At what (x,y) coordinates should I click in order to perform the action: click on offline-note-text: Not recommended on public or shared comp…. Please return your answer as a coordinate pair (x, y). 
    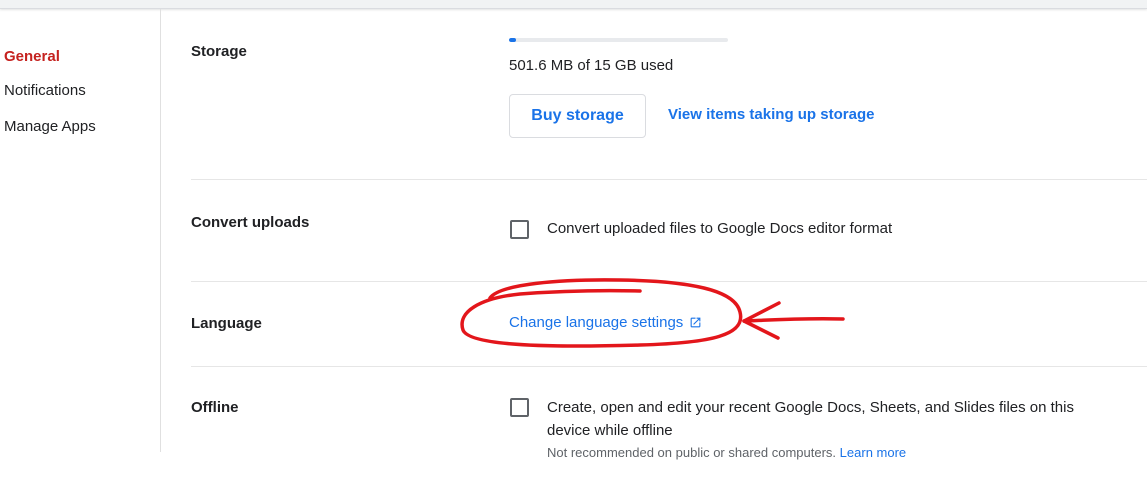
    Looking at the image, I should click on (692, 452).